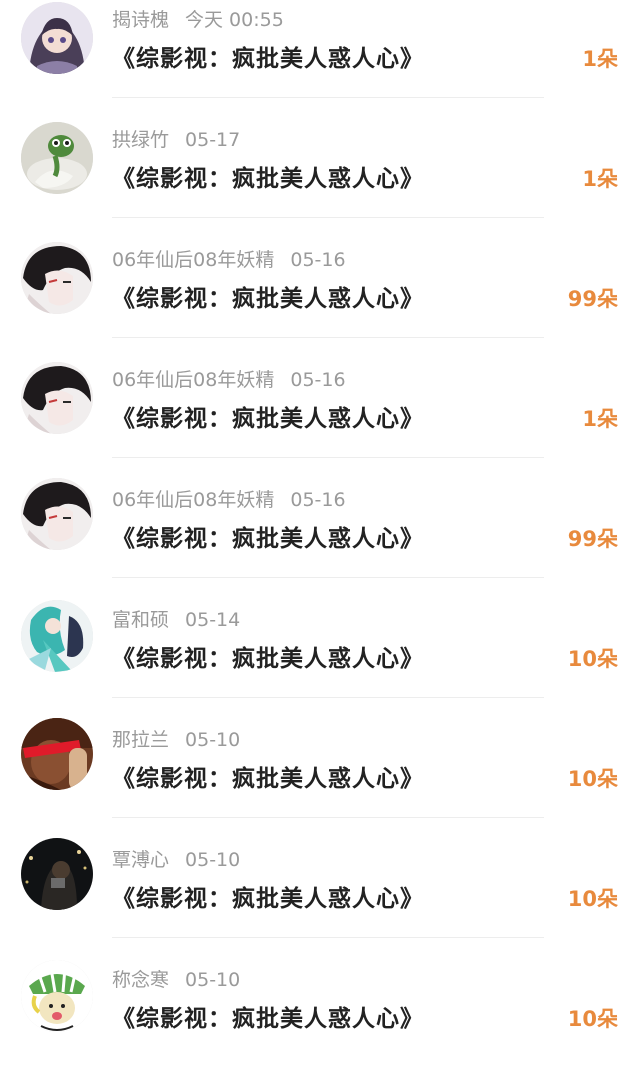  Describe the element at coordinates (57, 158) in the screenshot. I see `green-frog-avatar-icon` at that location.